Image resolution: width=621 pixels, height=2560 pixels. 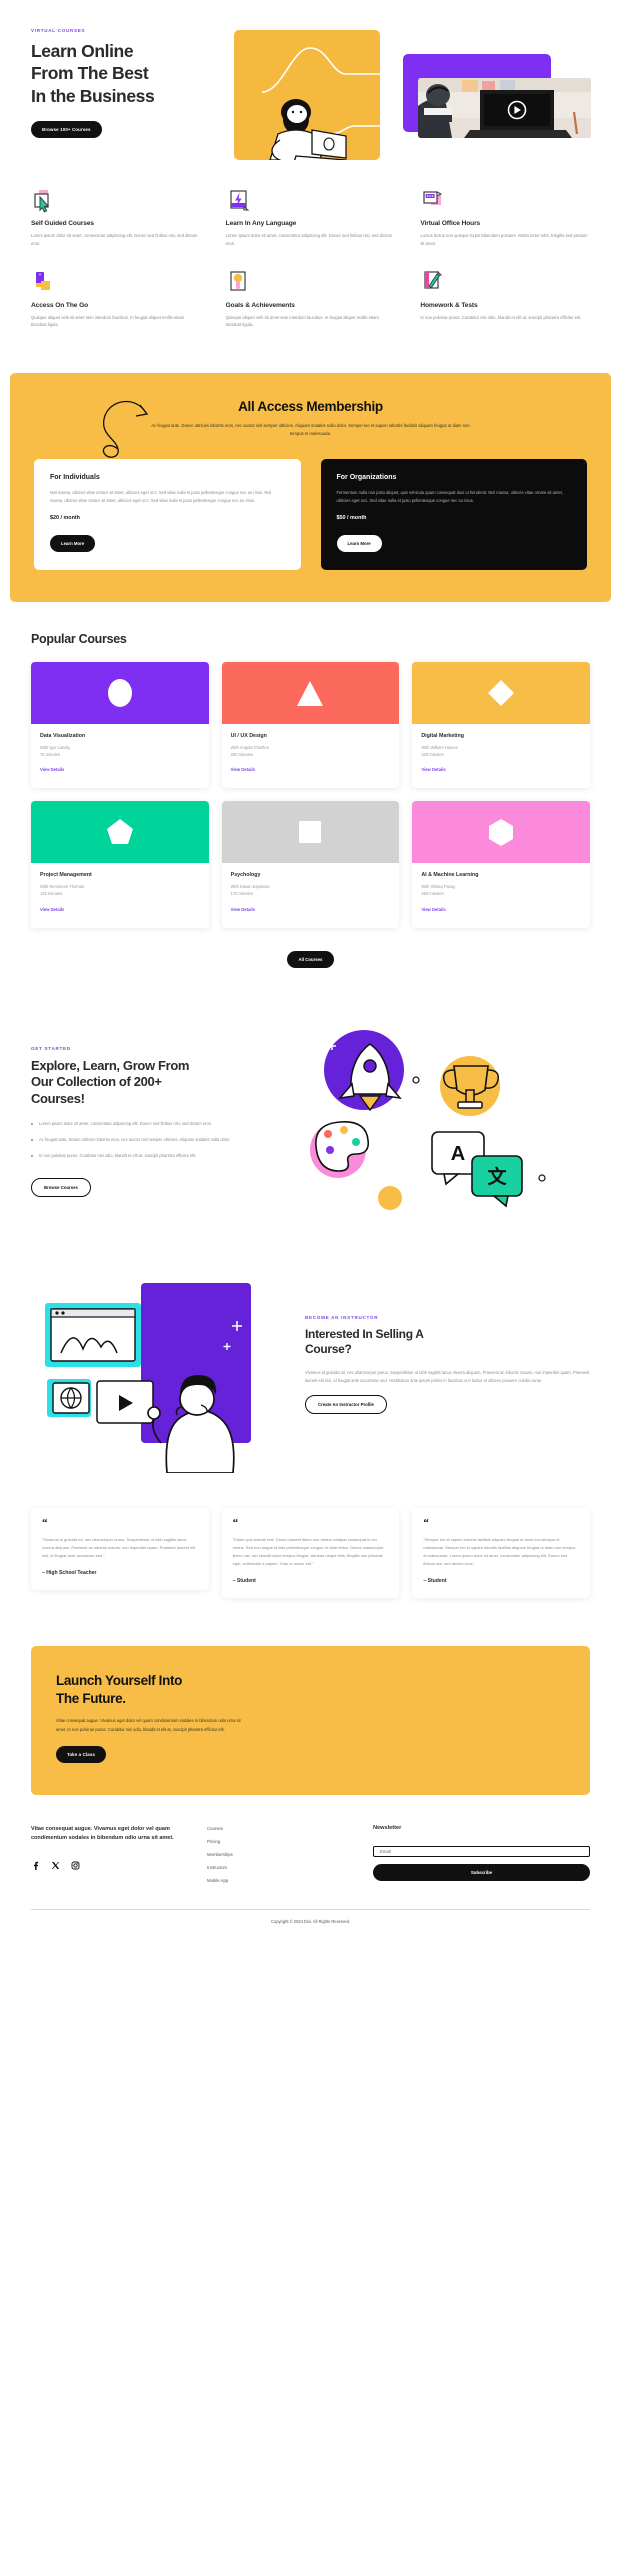 I want to click on section-title: Popular Courses, so click(x=79, y=638).